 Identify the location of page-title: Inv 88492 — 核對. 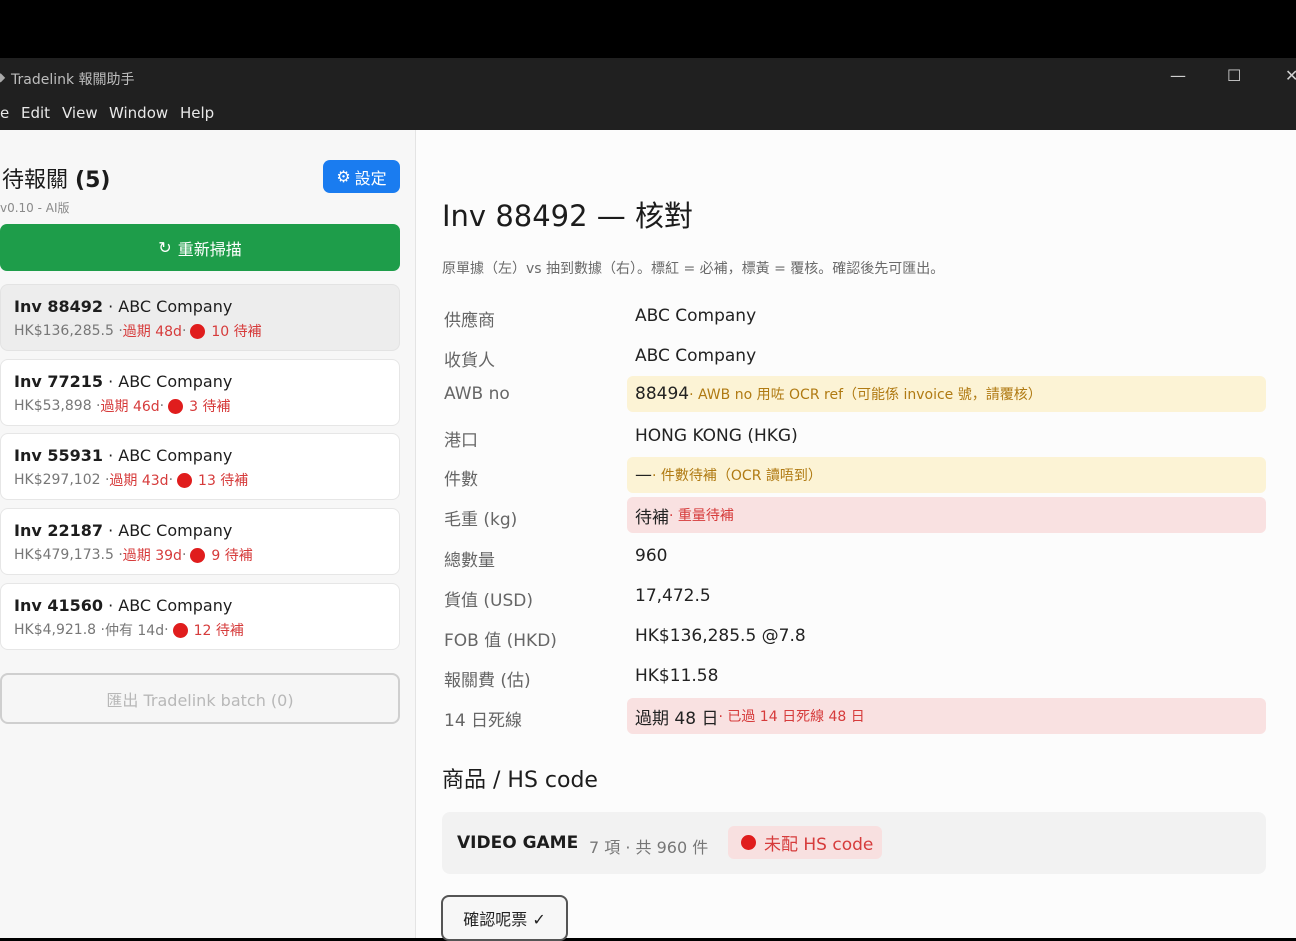
(568, 216).